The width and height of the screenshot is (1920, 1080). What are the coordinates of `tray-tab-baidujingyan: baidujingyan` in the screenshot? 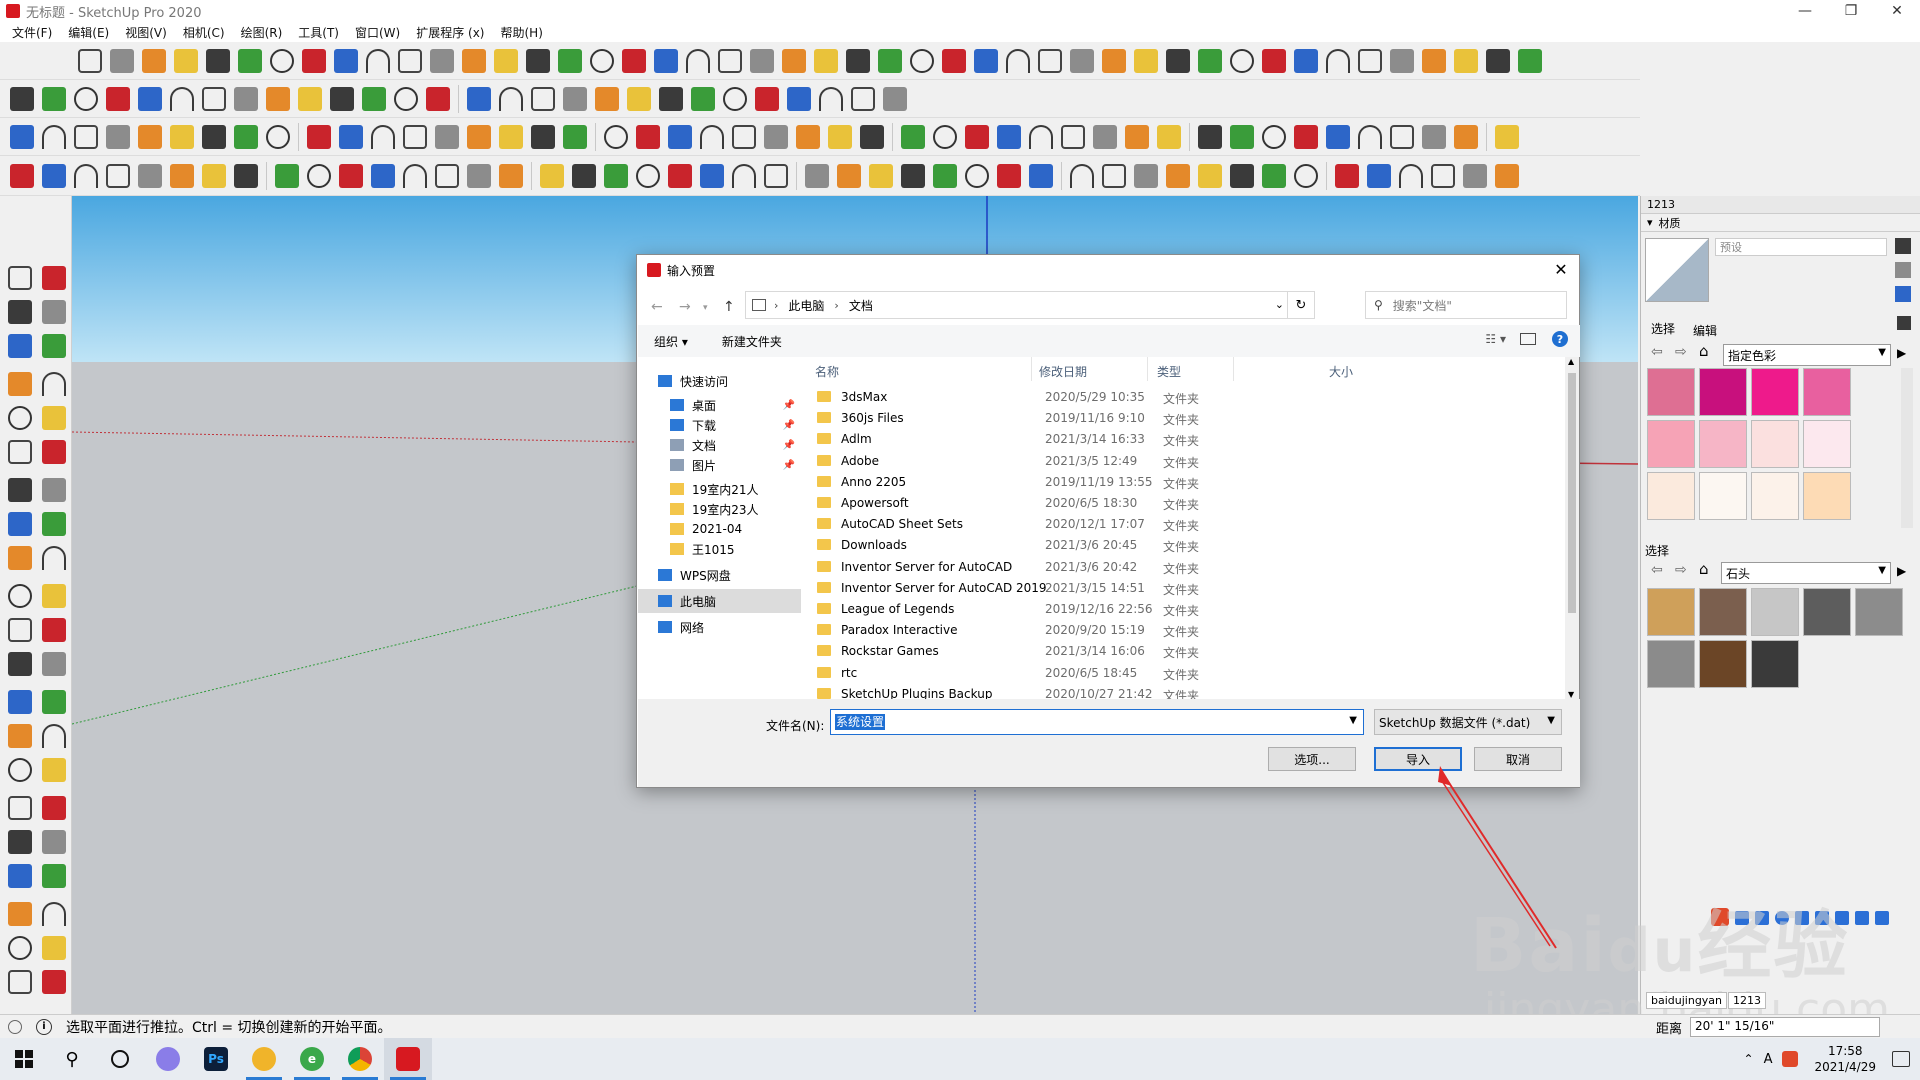 It's located at (1687, 1000).